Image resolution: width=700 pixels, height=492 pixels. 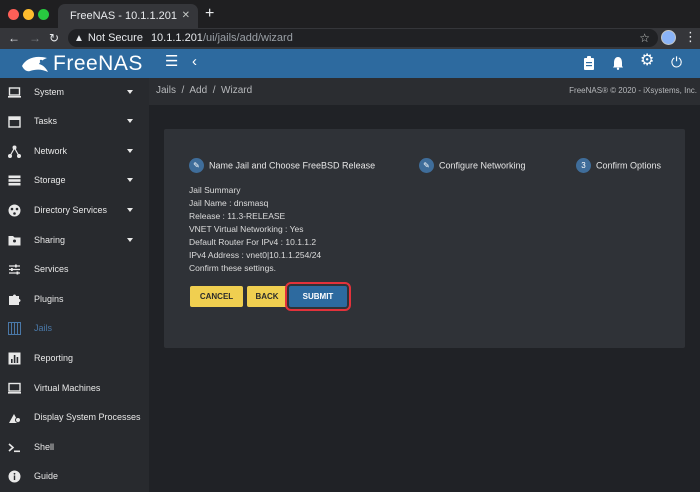 I want to click on summary-release: Release : 11.3-RELEASE, so click(x=237, y=216).